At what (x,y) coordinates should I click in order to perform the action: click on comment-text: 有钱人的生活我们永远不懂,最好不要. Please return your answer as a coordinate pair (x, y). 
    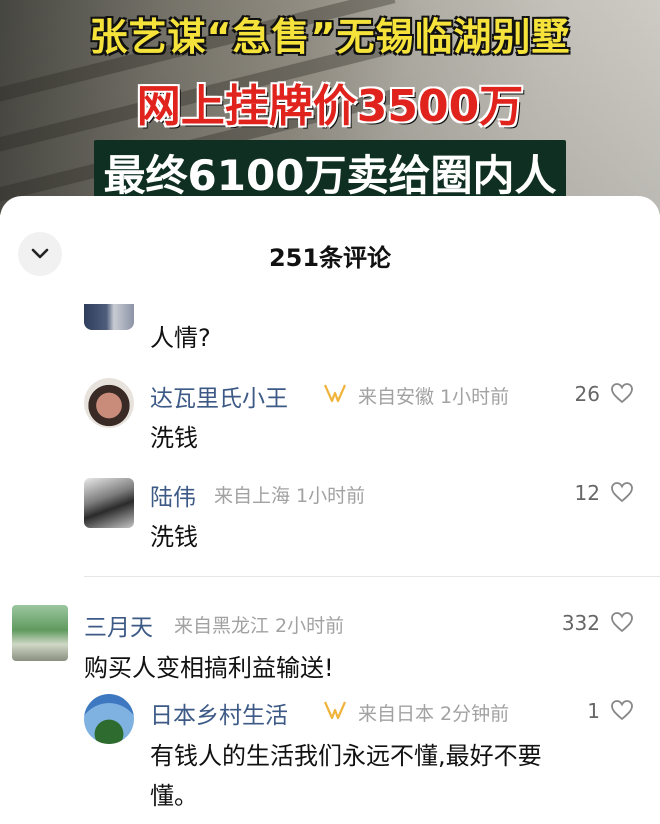
    Looking at the image, I should click on (346, 756).